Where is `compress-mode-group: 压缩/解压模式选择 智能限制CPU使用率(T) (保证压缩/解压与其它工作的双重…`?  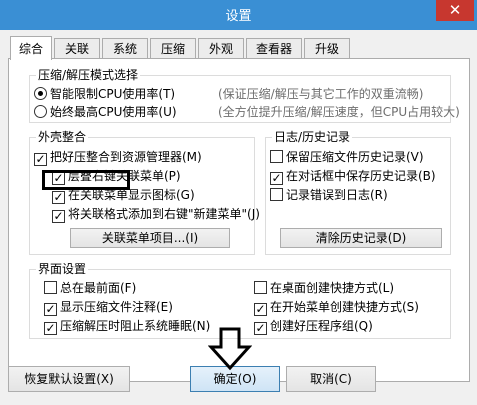 compress-mode-group: 压缩/解压模式选择 智能限制CPU使用率(T) (保证压缩/解压与其它工作的双重… is located at coordinates (244, 95).